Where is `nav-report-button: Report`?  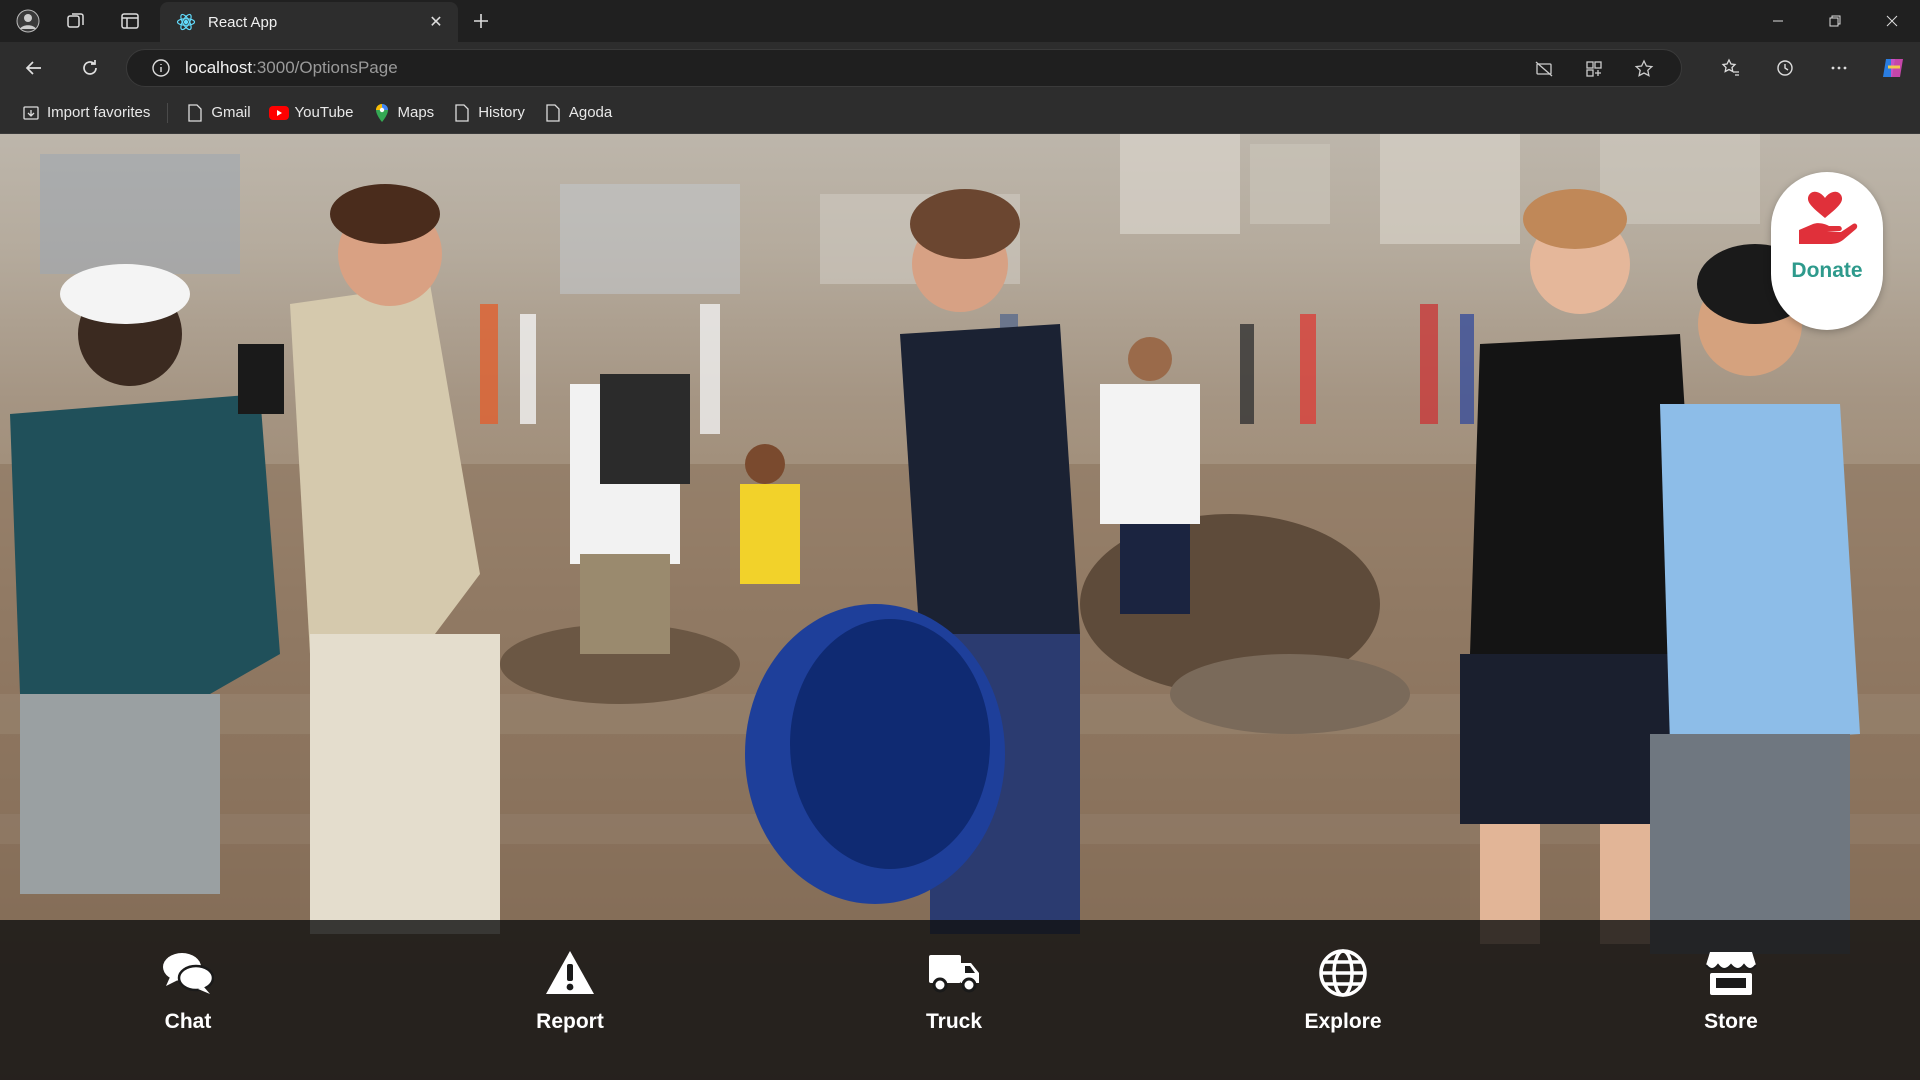
nav-report-button: Report is located at coordinates (570, 1000).